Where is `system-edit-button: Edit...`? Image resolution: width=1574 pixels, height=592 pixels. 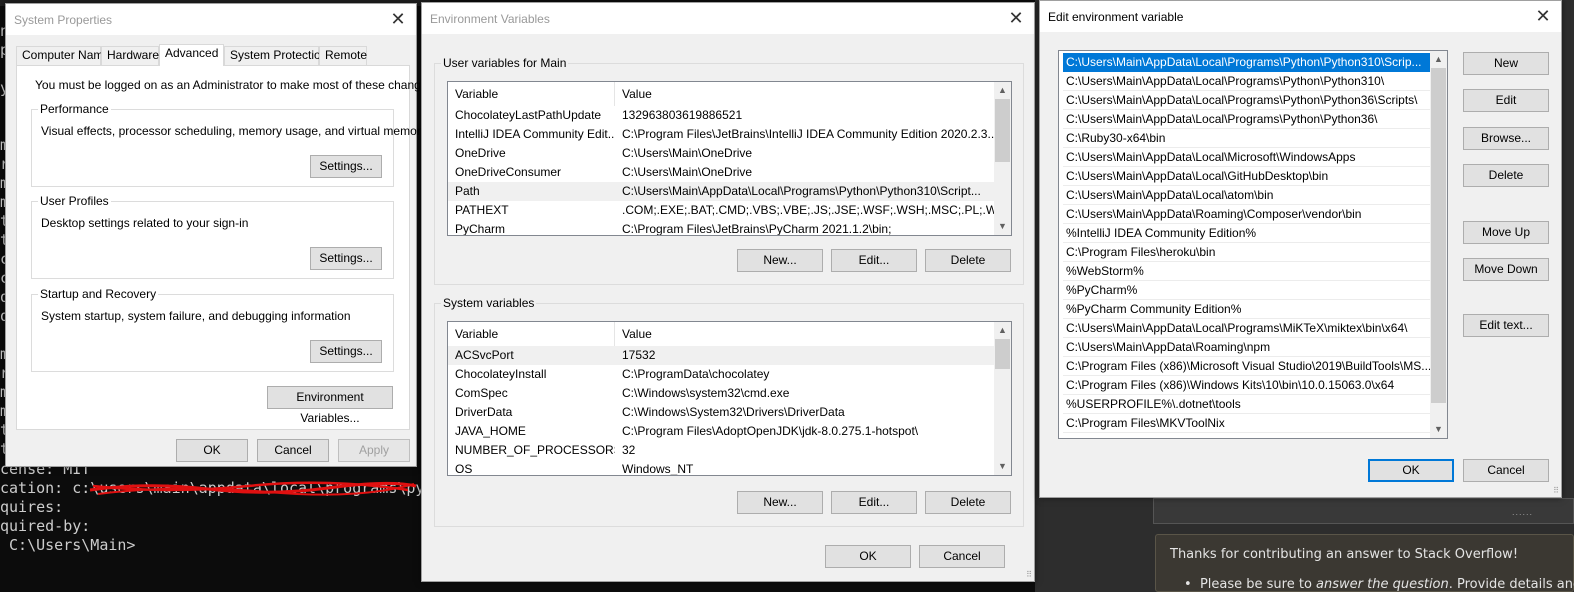
system-edit-button: Edit... is located at coordinates (874, 502).